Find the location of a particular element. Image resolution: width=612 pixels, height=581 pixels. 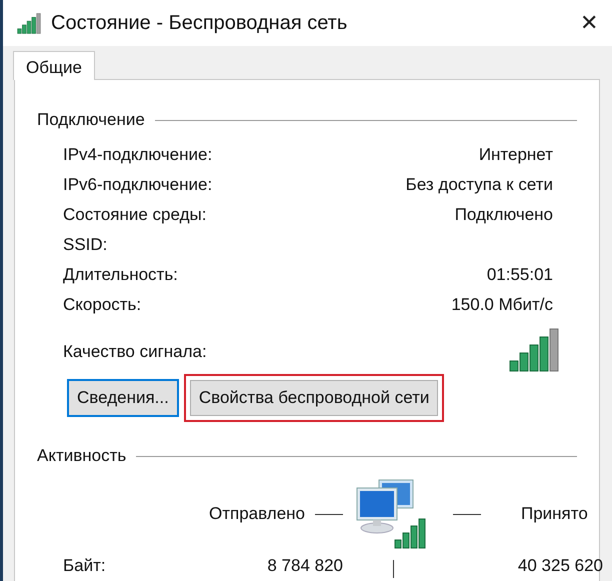

received-label: Принято is located at coordinates (554, 514).